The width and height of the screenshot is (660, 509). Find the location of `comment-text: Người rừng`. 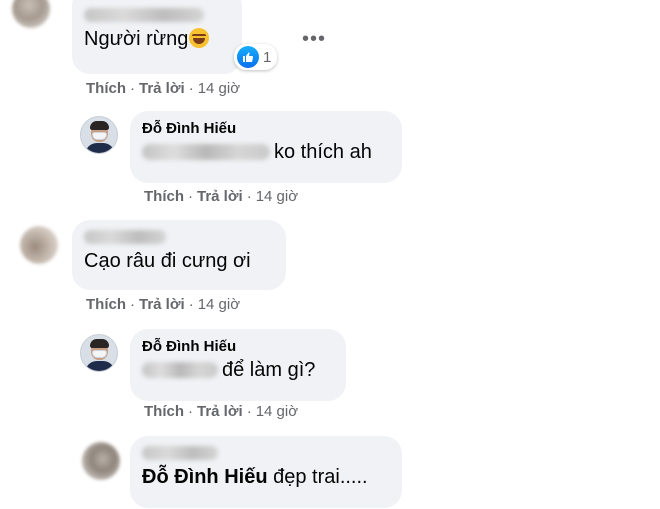

comment-text: Người rừng is located at coordinates (156, 39).